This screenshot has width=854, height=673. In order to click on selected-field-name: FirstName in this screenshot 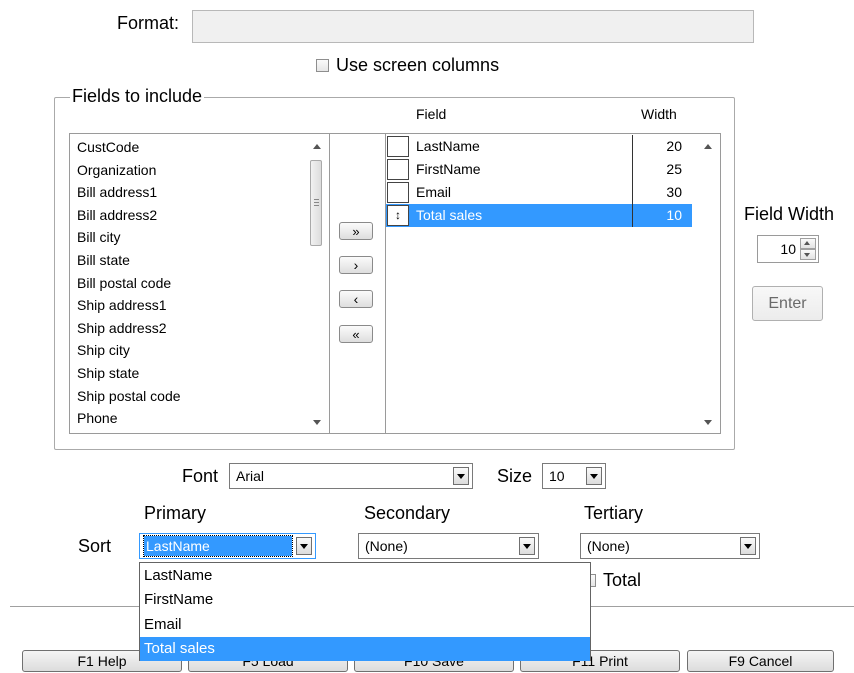, I will do `click(448, 169)`.